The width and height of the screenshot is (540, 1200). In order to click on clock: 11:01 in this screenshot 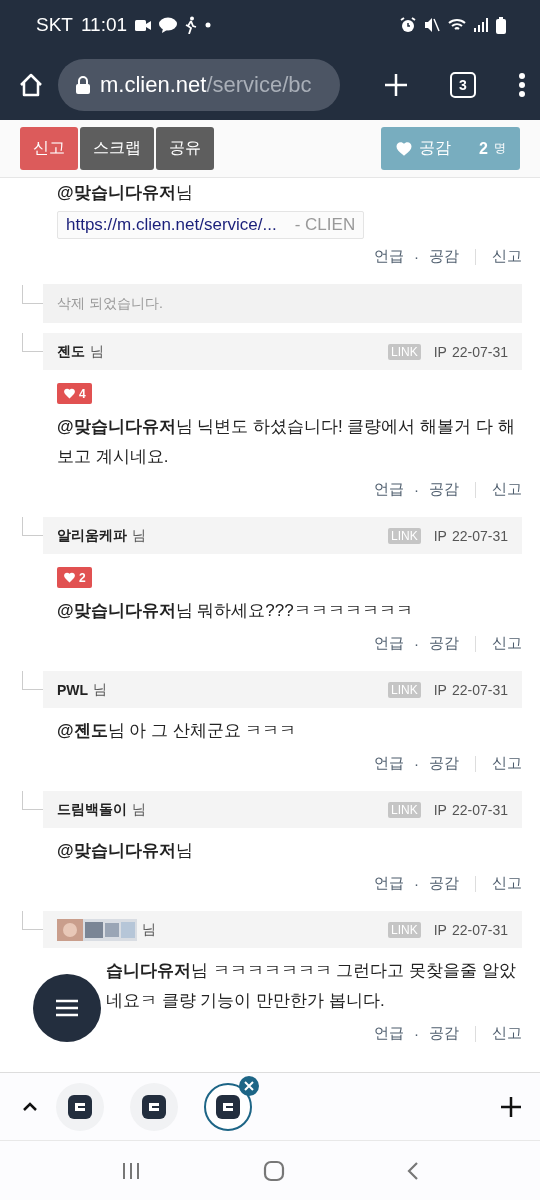, I will do `click(104, 25)`.